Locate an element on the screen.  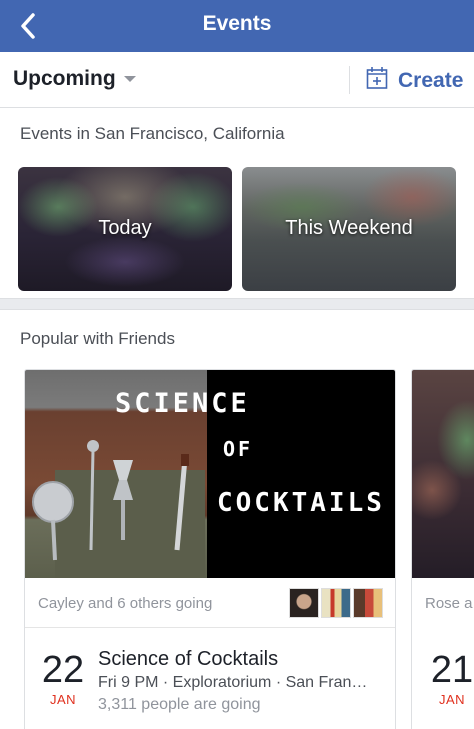
event-date: 22 JAN is located at coordinates (63, 678).